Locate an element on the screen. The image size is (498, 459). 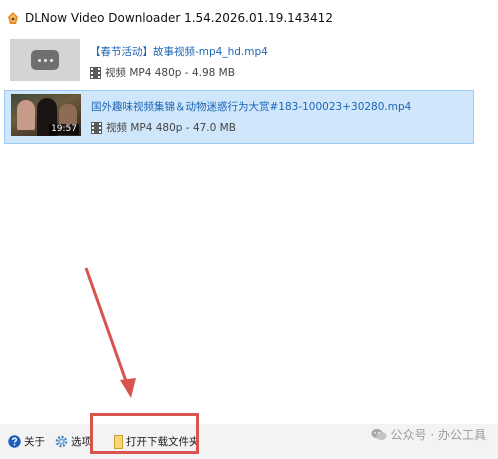
options-button: 选项 is located at coordinates (73, 441).